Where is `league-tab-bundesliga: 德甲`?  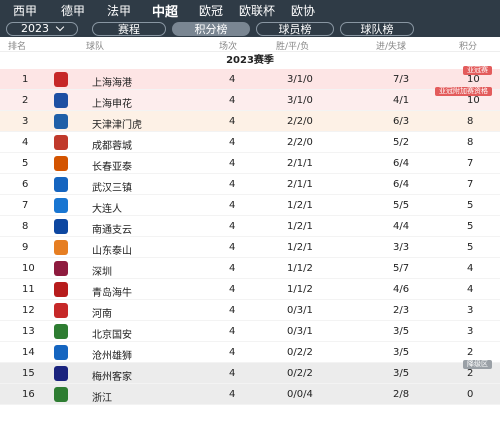 league-tab-bundesliga: 德甲 is located at coordinates (73, 10).